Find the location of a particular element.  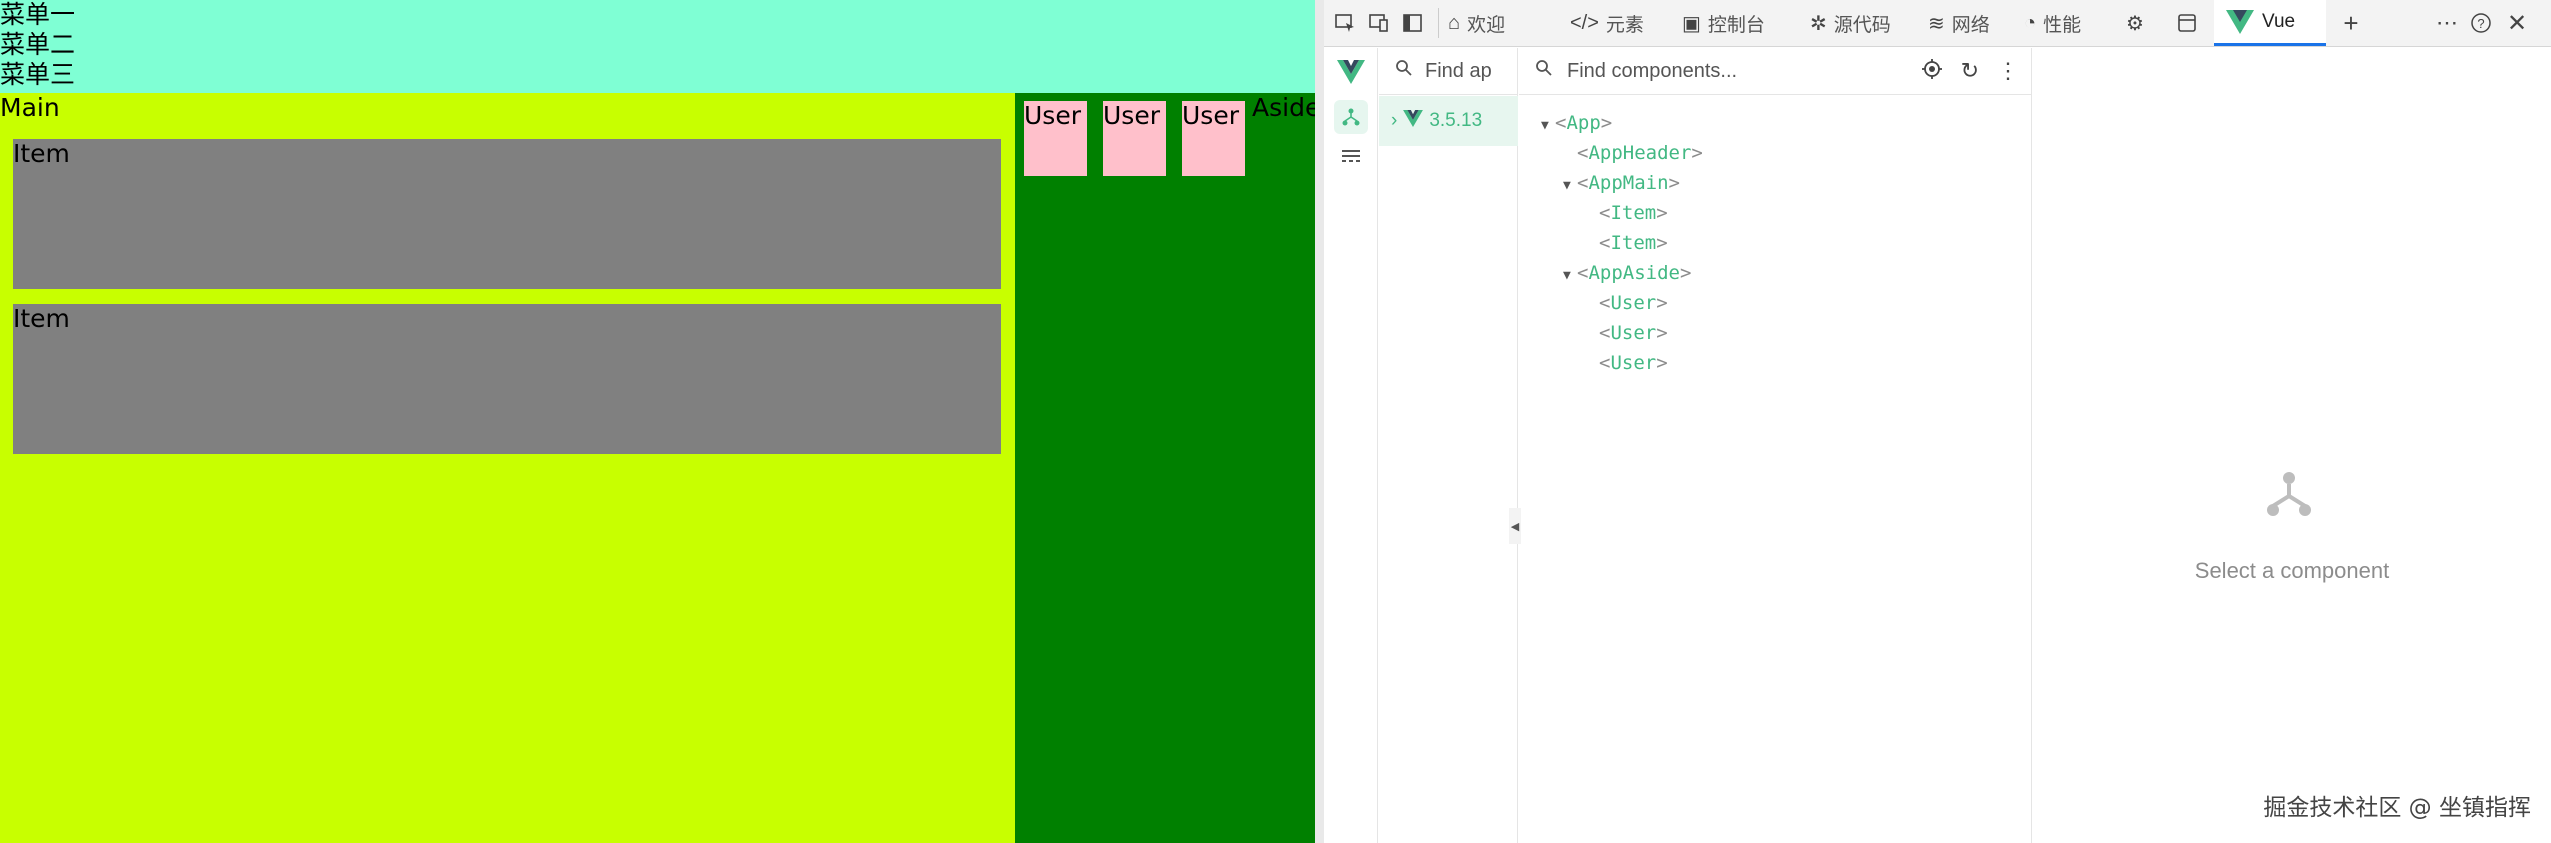

tab-label: 元素 is located at coordinates (1624, 25).